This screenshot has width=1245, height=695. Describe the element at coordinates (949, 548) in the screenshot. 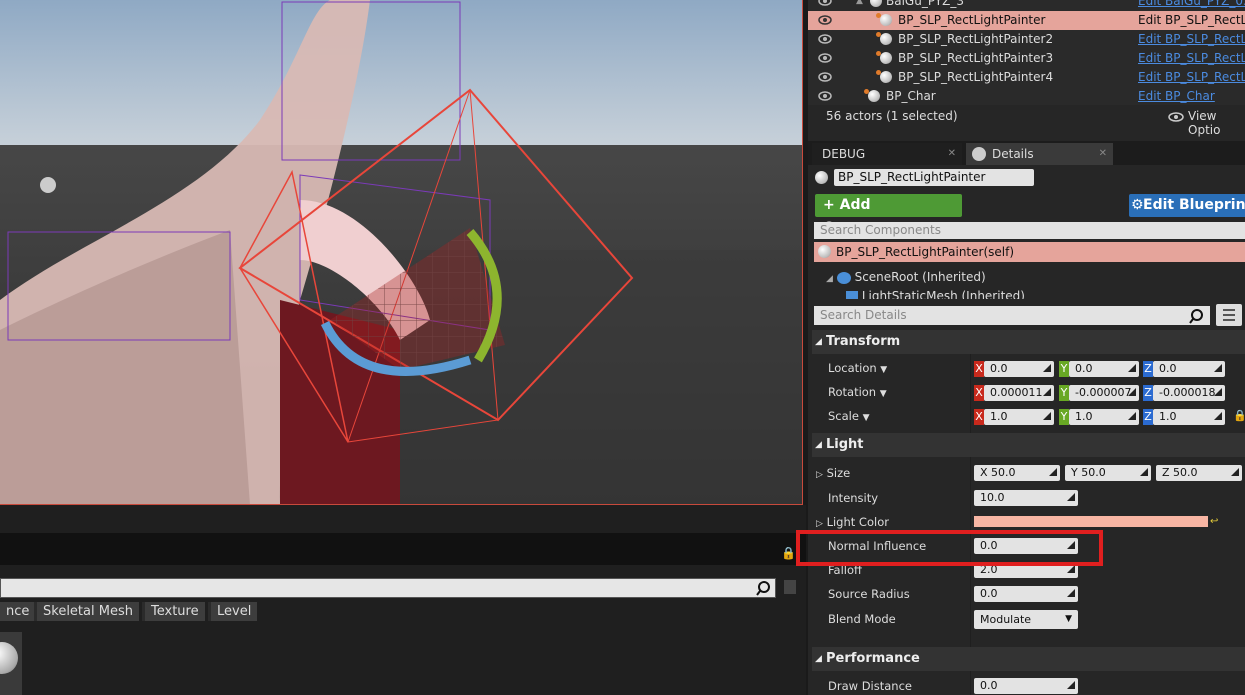

I see `highlight-box` at that location.